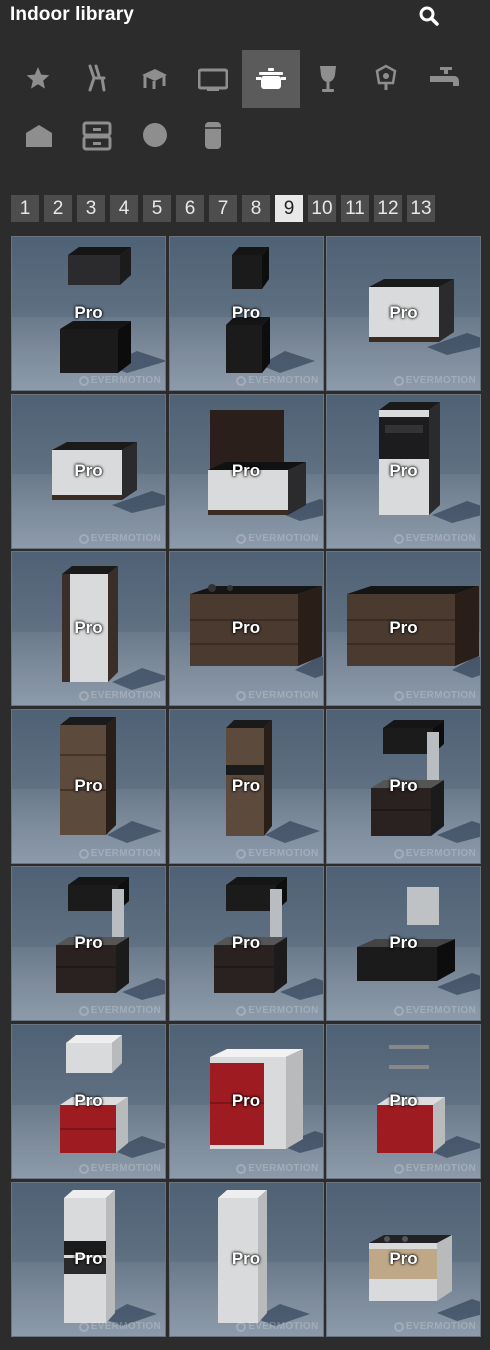 Image resolution: width=490 pixels, height=1350 pixels. I want to click on chair-category-button, so click(97, 79).